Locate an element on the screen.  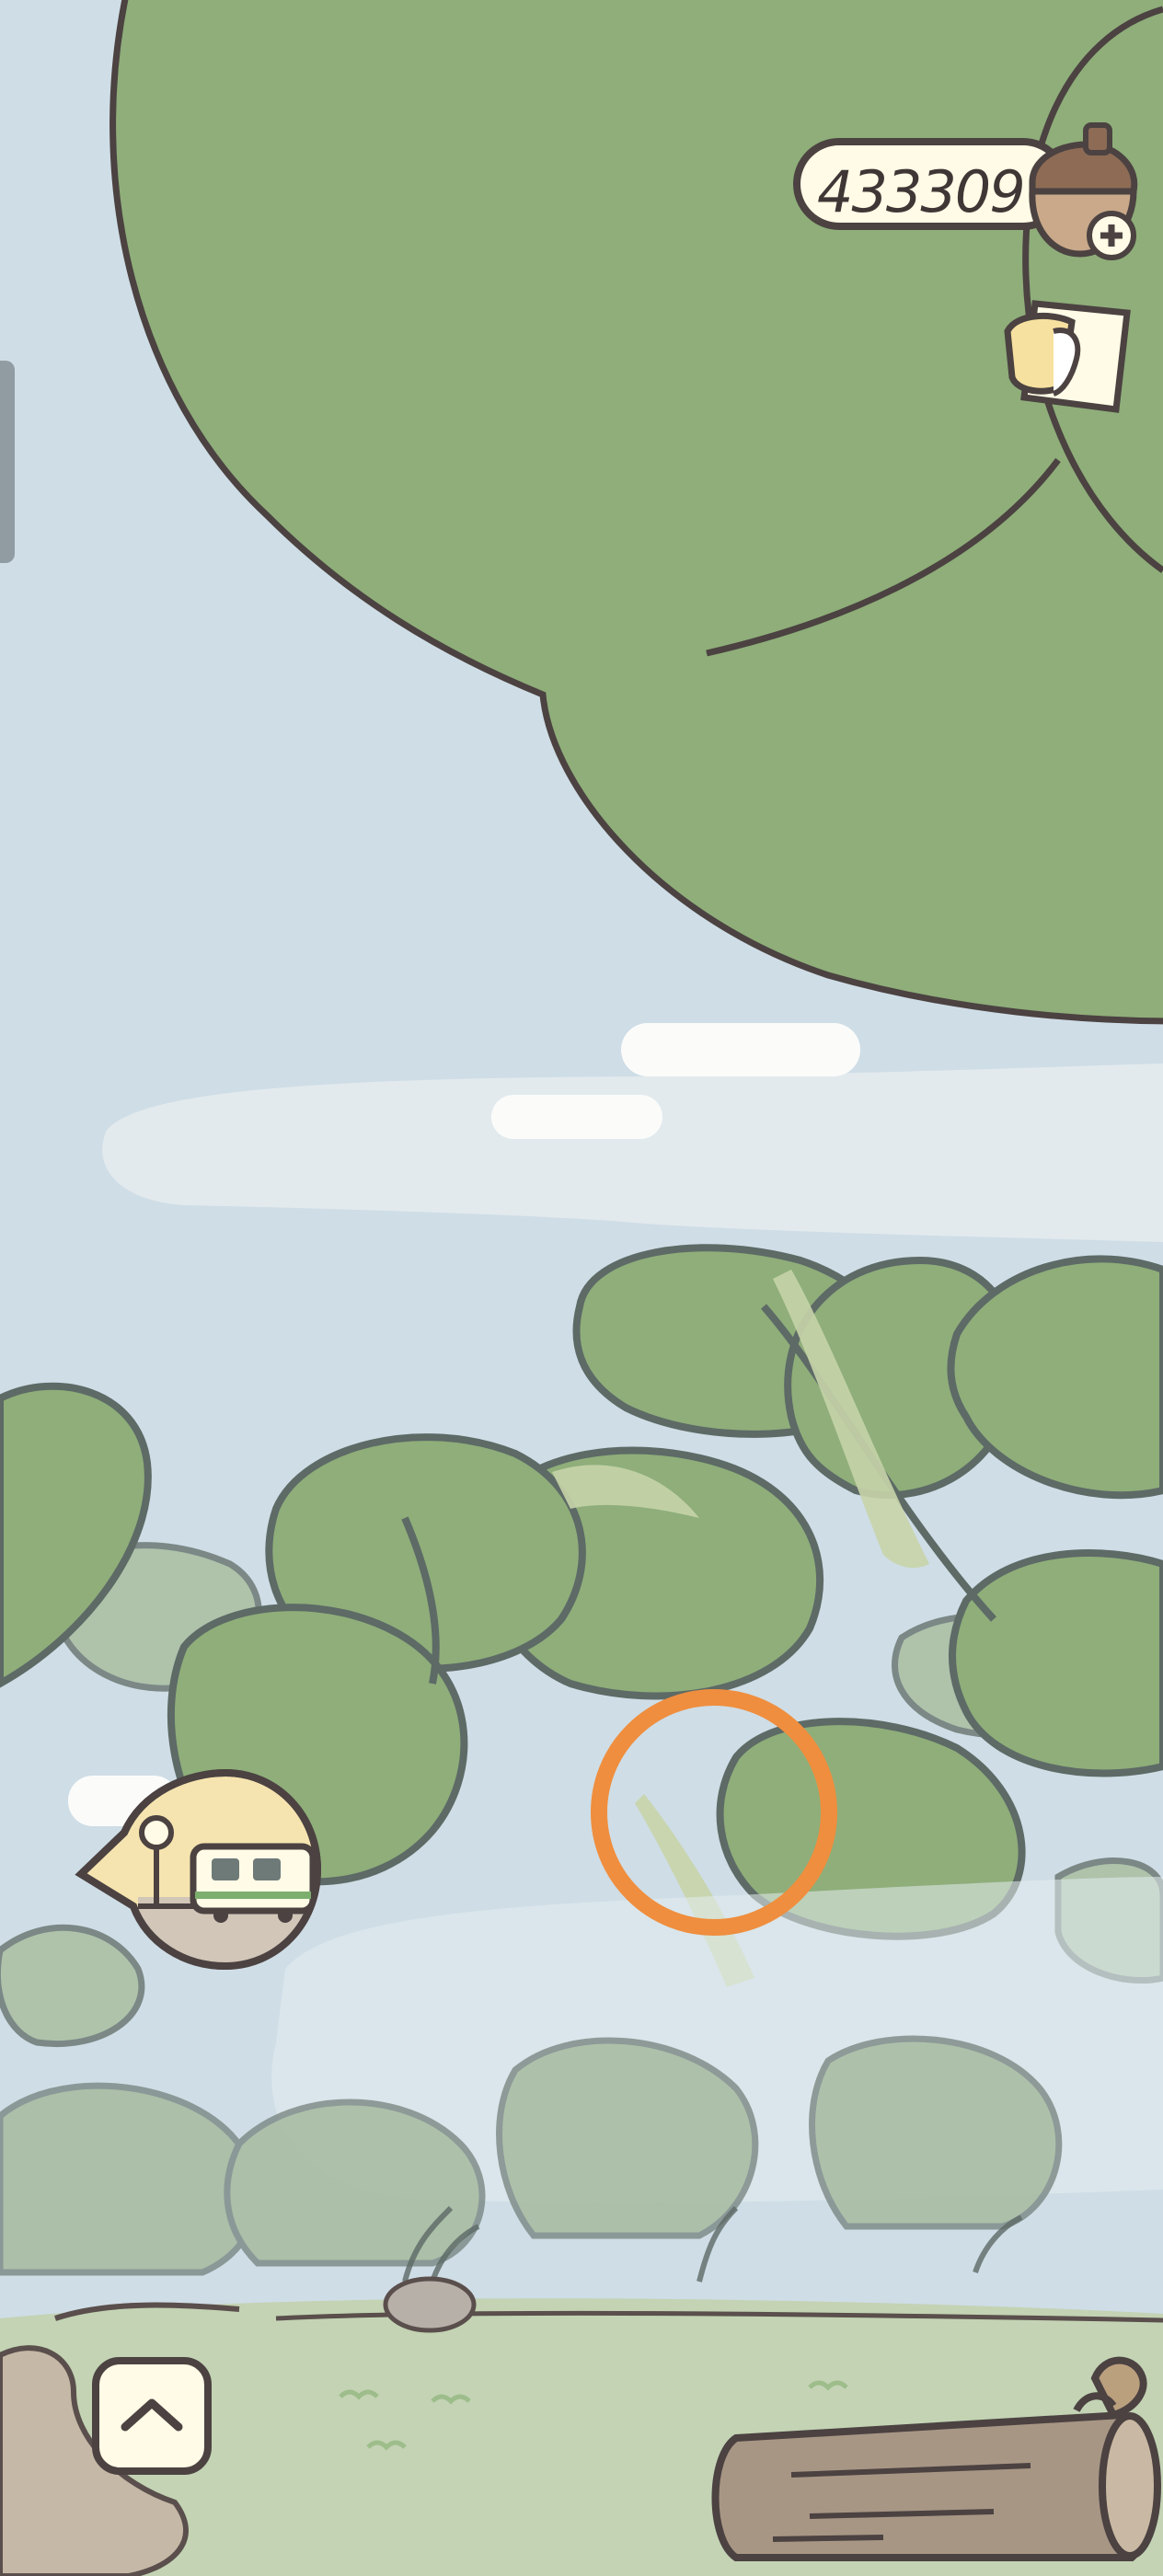
letter-icon is located at coordinates (1067, 356).